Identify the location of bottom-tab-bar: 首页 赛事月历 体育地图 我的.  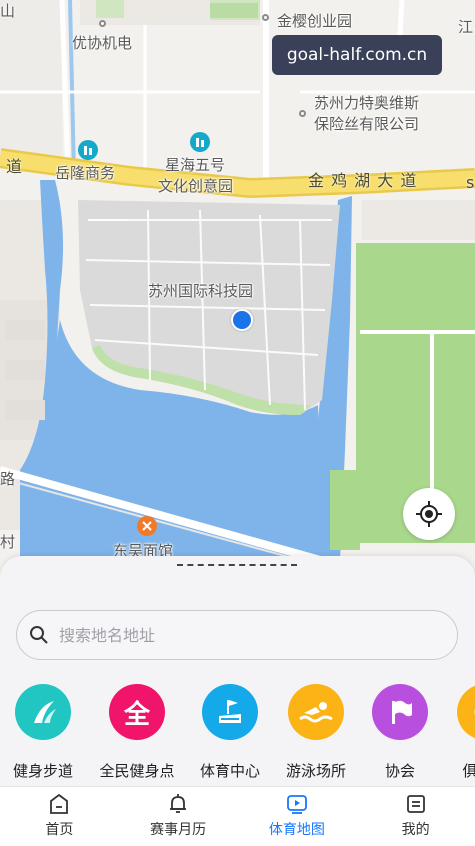
(237, 816).